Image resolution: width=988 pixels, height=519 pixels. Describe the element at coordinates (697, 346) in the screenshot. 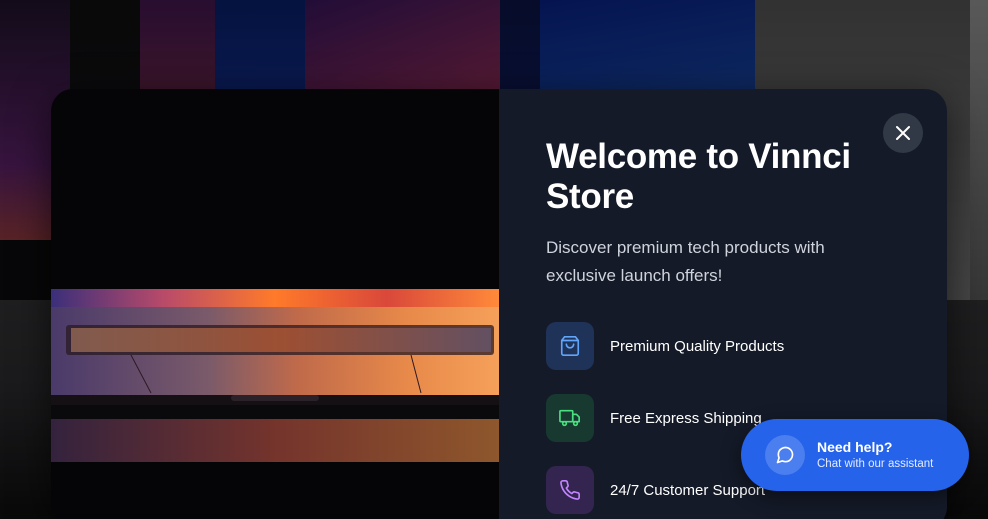

I see `feature-label: Premium Quality Products` at that location.